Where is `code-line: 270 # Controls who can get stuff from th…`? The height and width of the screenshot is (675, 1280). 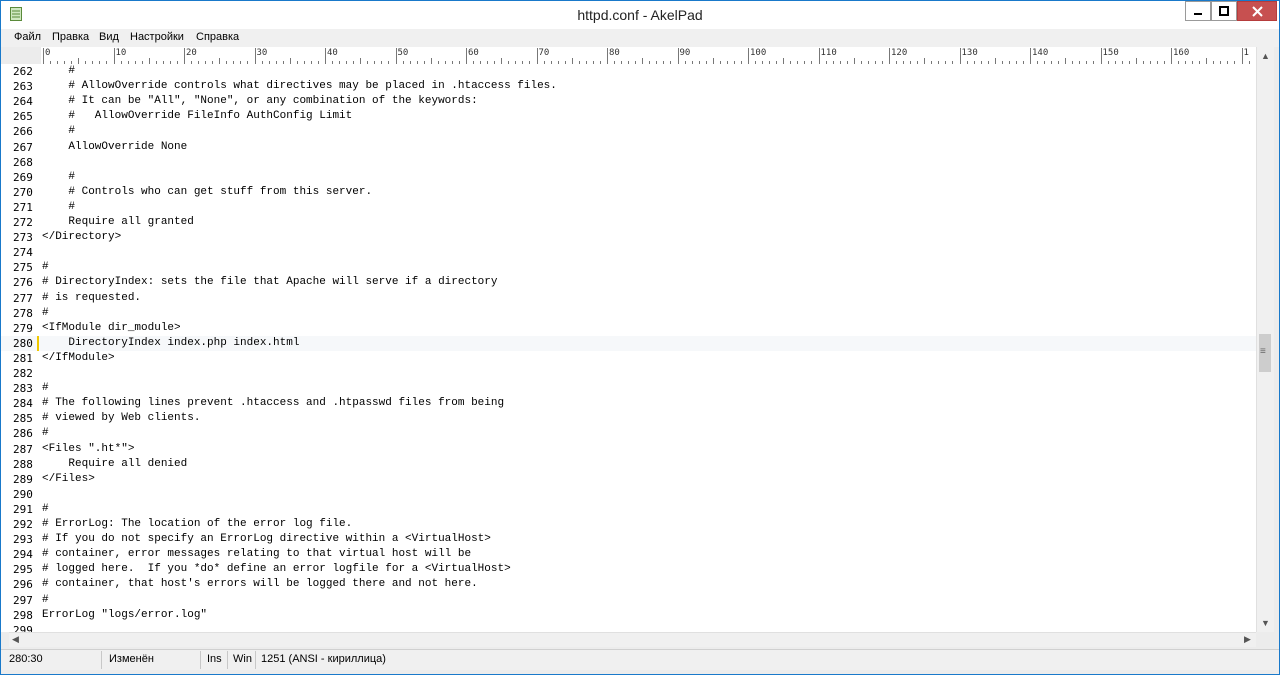
code-line: 270 # Controls who can get stuff from th… is located at coordinates (628, 192).